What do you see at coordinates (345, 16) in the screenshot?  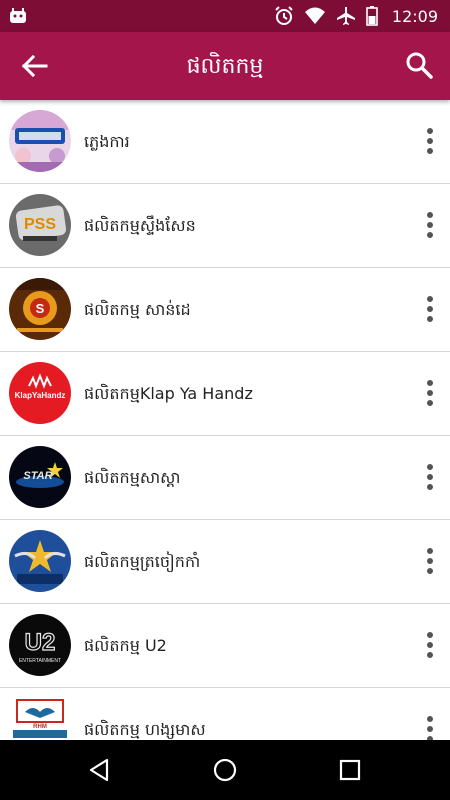 I see `airplane-icon` at bounding box center [345, 16].